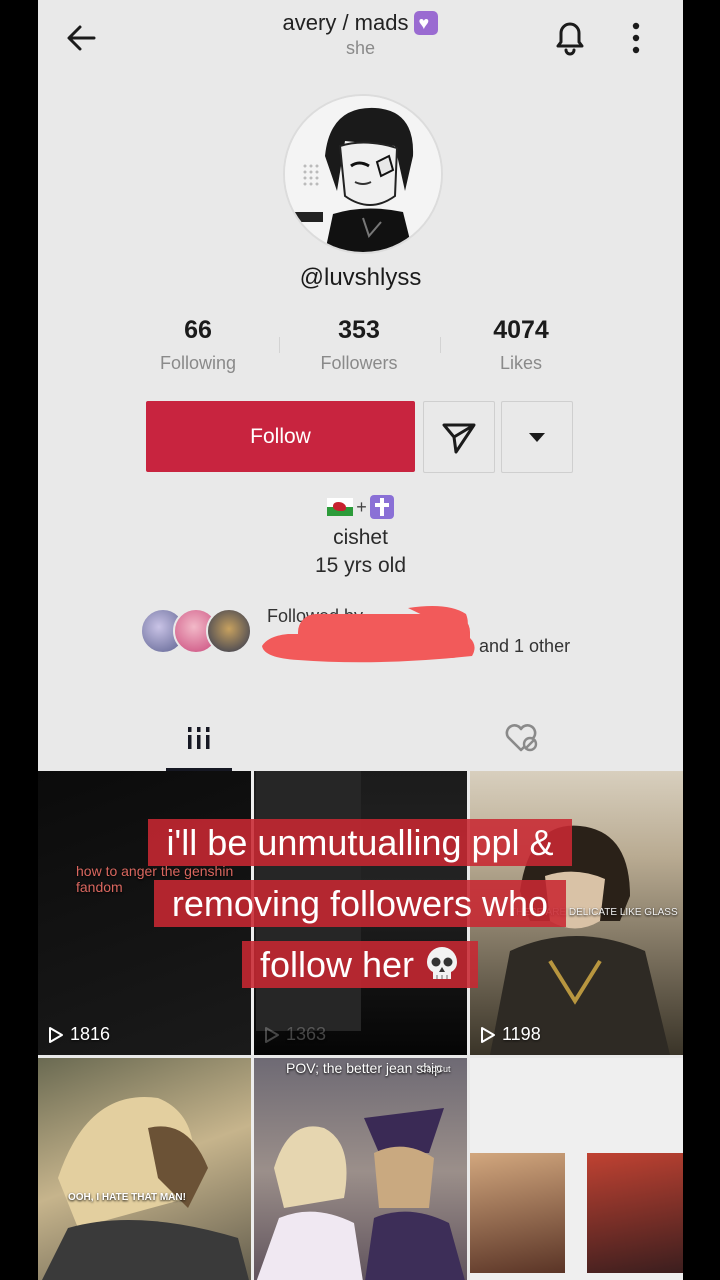 Image resolution: width=720 pixels, height=1280 pixels. I want to click on back-arrow-icon, so click(81, 38).